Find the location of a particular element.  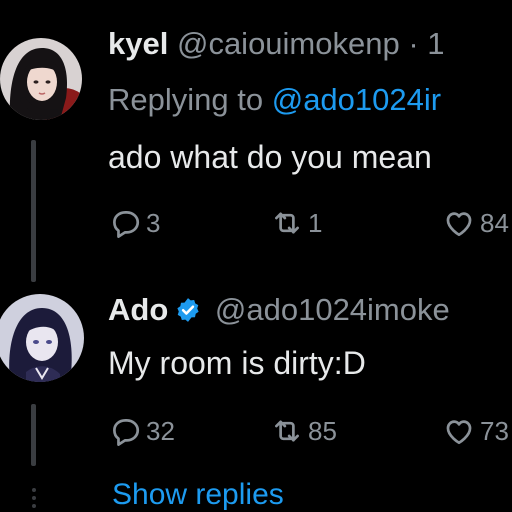

reply-count: 32 is located at coordinates (160, 430).